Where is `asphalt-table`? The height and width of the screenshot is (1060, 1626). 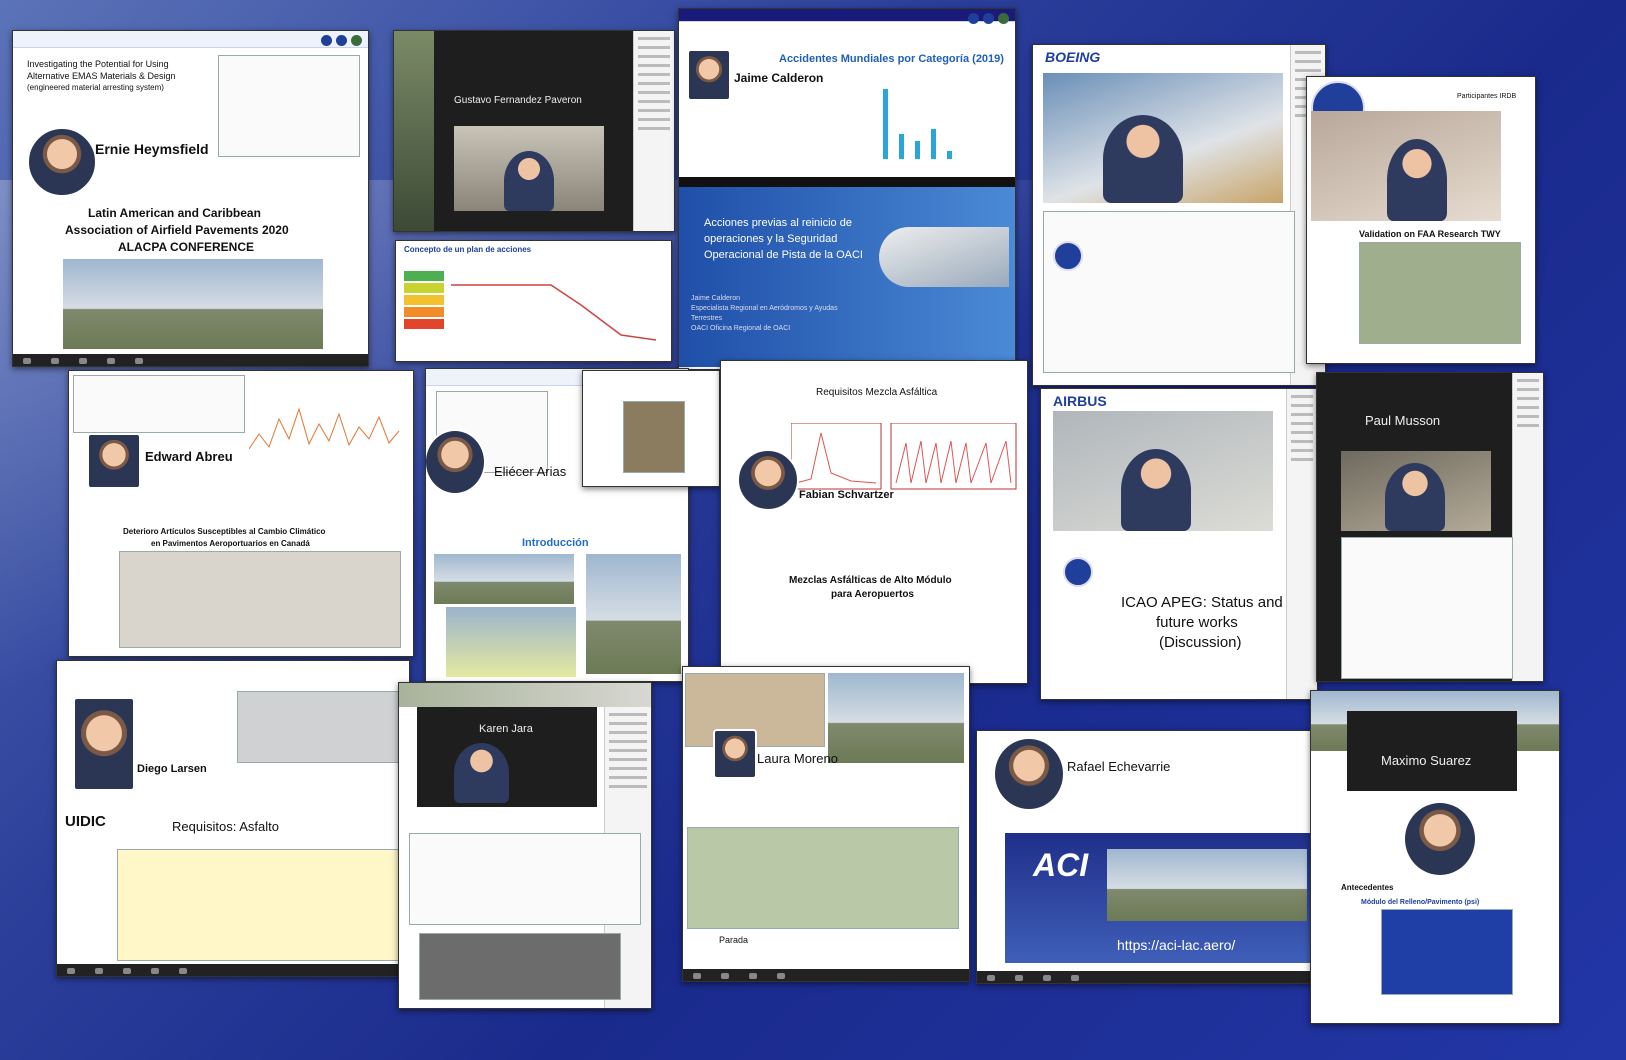
asphalt-table is located at coordinates (258, 905).